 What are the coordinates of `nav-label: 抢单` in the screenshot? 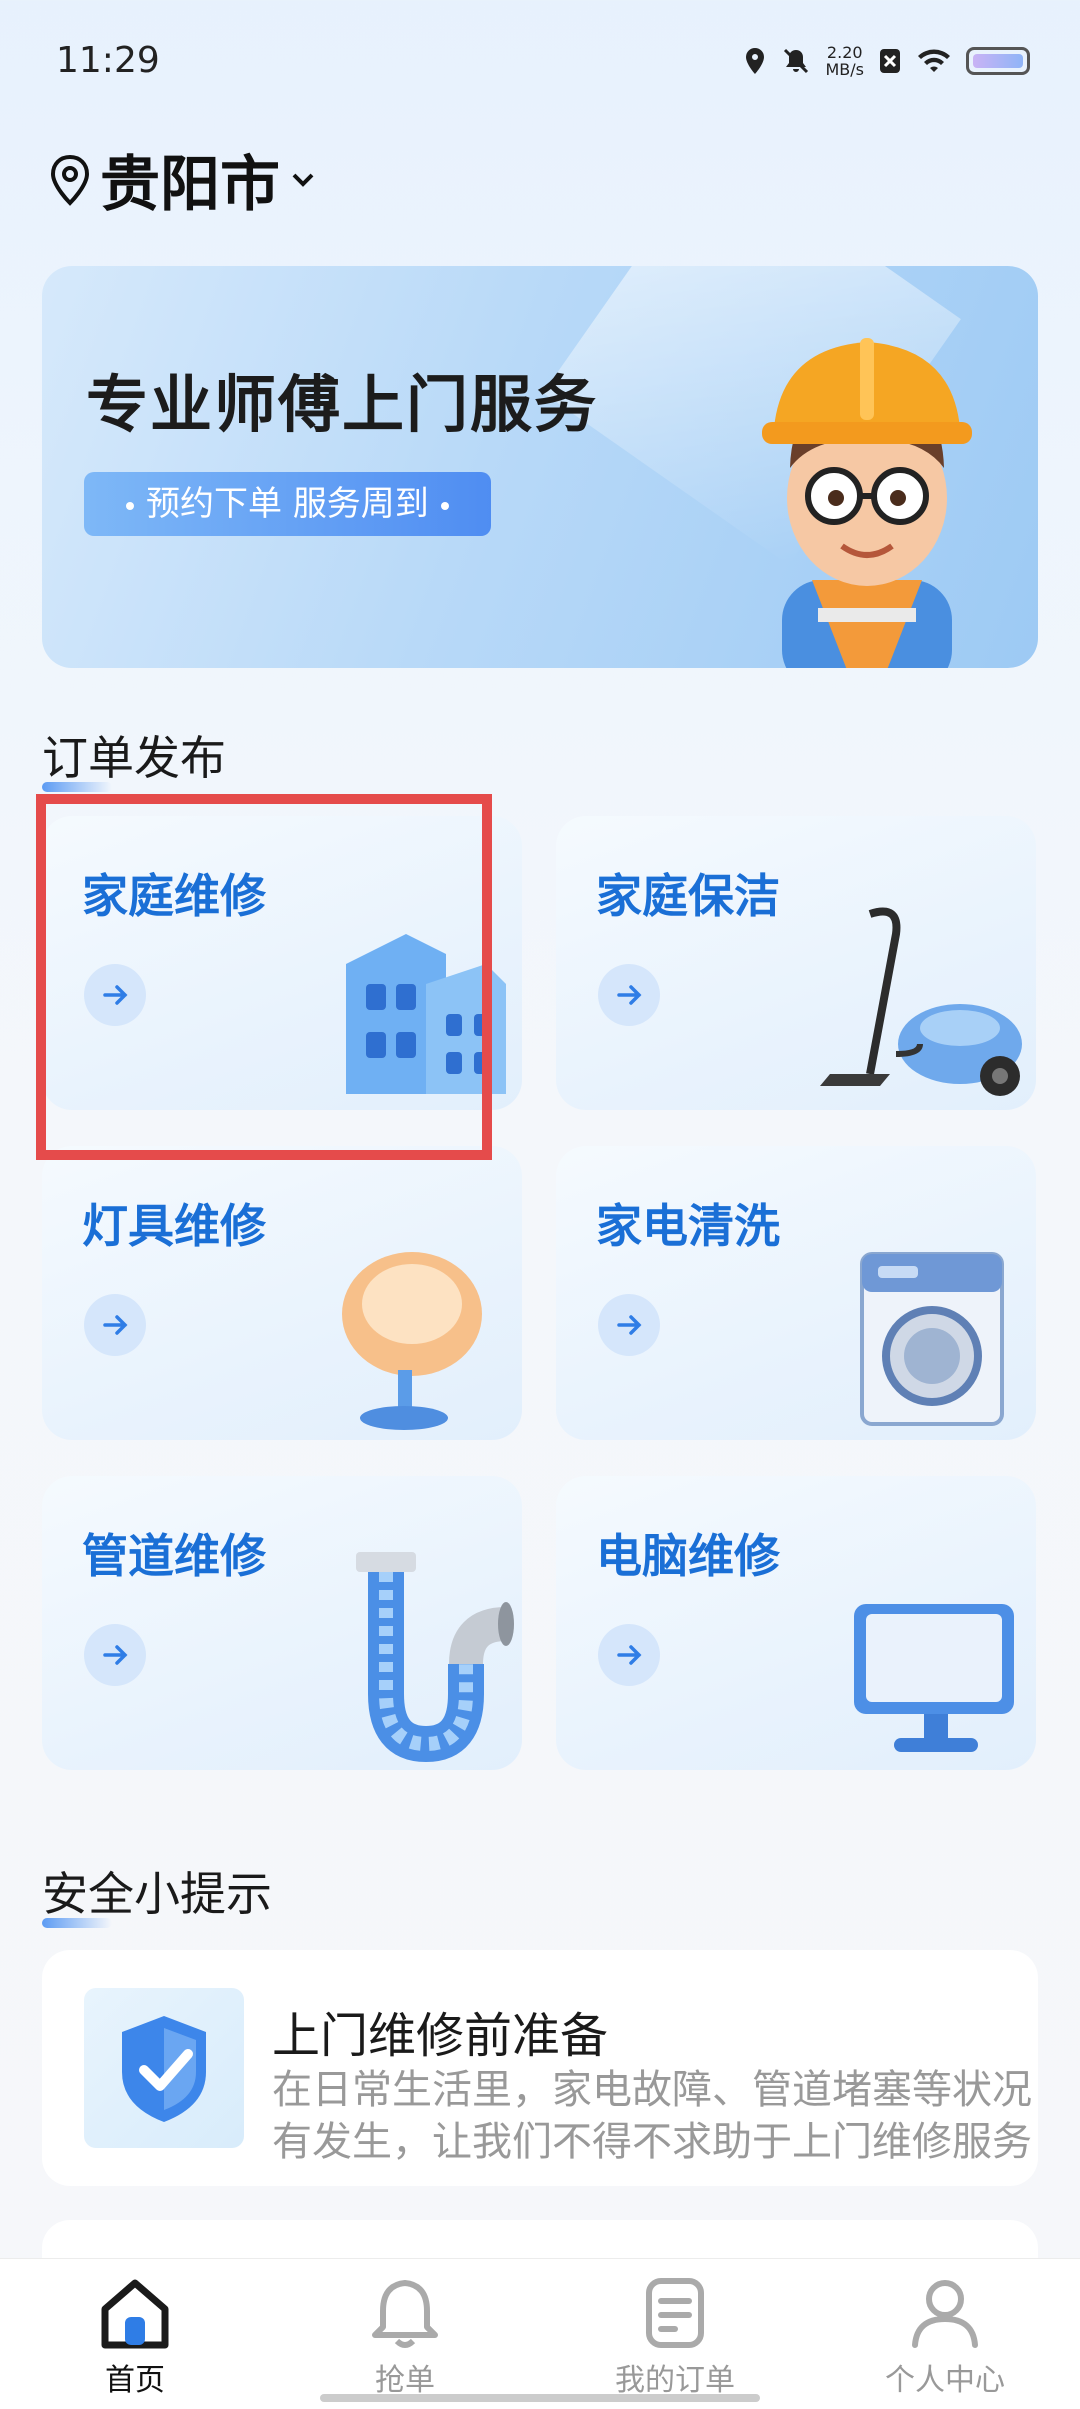 It's located at (405, 2380).